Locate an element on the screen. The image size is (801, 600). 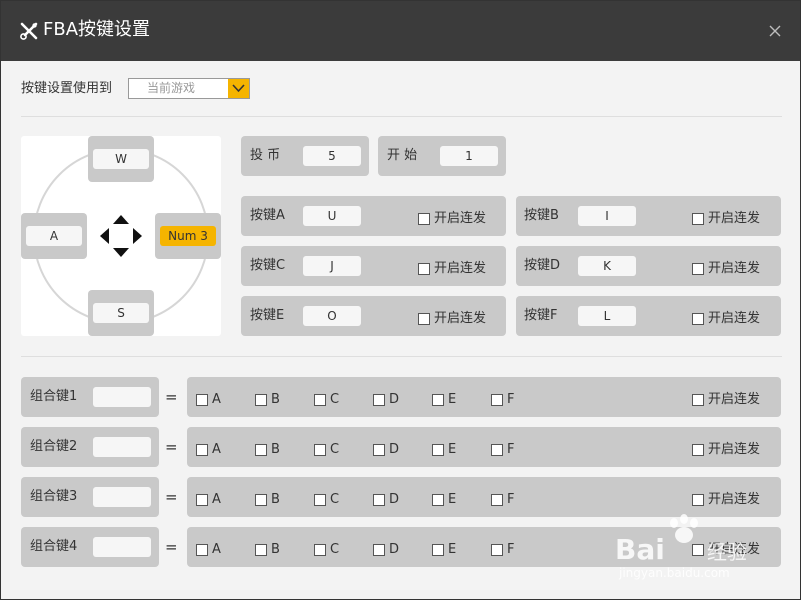
coin-field: 5 is located at coordinates (332, 156).